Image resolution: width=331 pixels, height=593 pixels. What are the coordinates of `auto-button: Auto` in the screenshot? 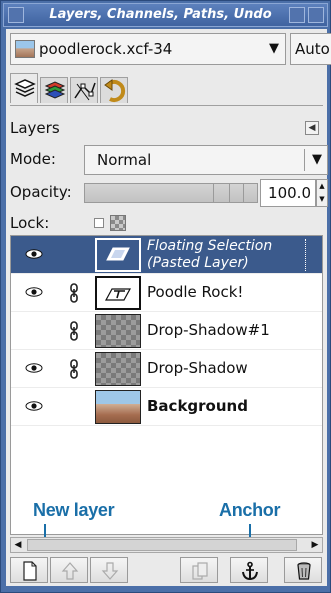 It's located at (310, 49).